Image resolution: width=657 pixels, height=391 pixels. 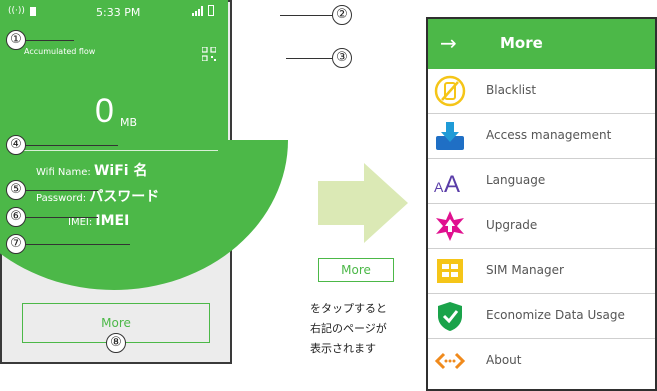 I want to click on battery-icon, so click(x=211, y=10).